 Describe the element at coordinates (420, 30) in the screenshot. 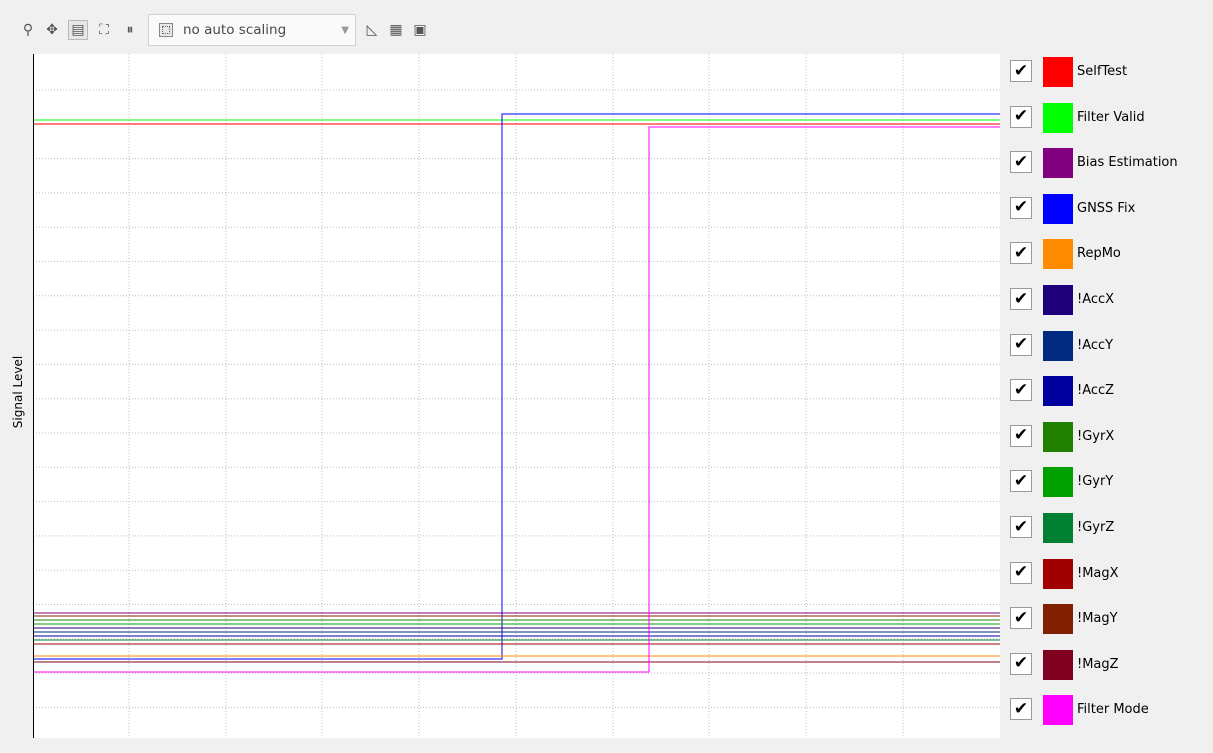

I see `export-icon: ▣` at that location.